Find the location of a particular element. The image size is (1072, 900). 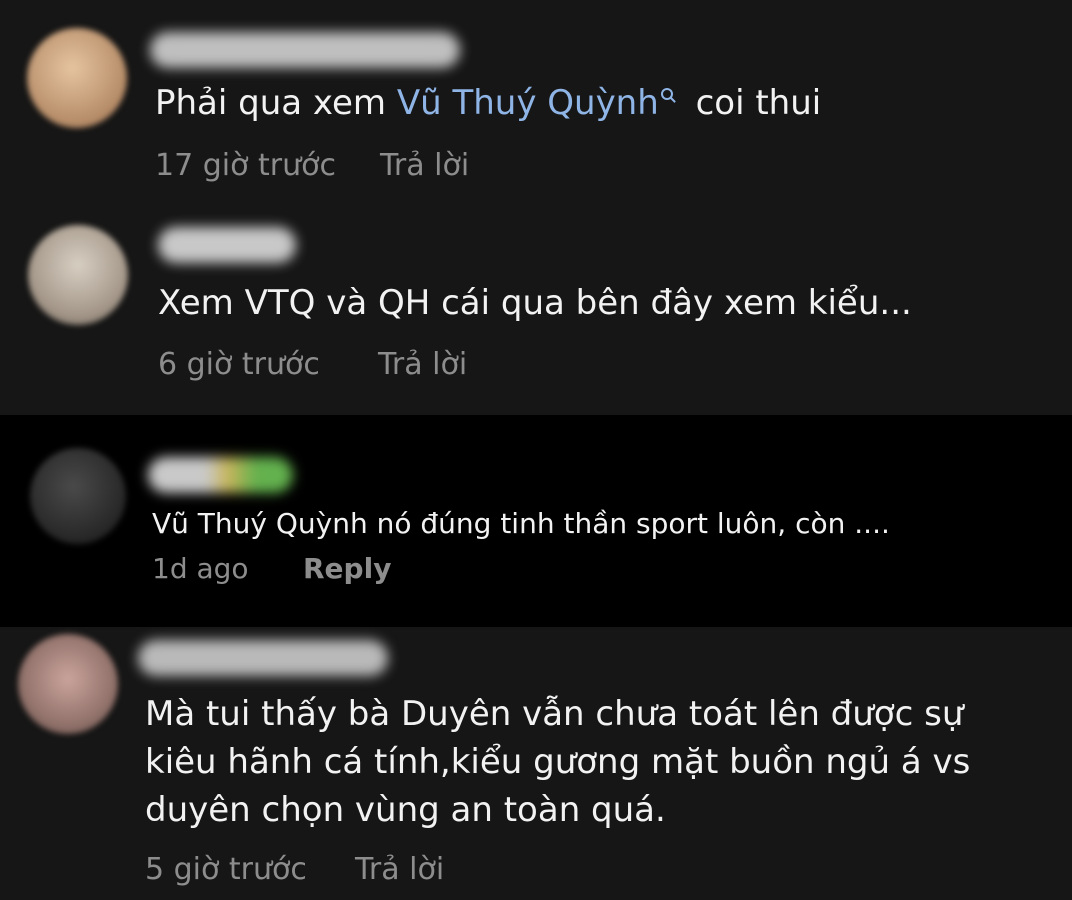

comment-text-line: duyên chọn vùng an toàn quá. is located at coordinates (405, 810).